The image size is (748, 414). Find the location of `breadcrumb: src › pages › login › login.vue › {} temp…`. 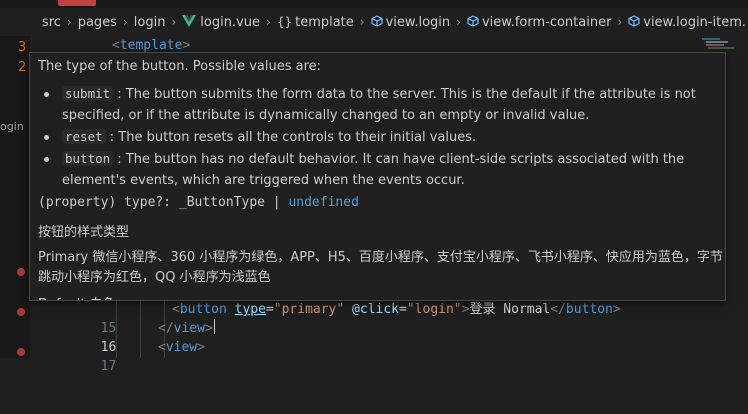

breadcrumb: src › pages › login › login.vue › {} temp… is located at coordinates (374, 22).